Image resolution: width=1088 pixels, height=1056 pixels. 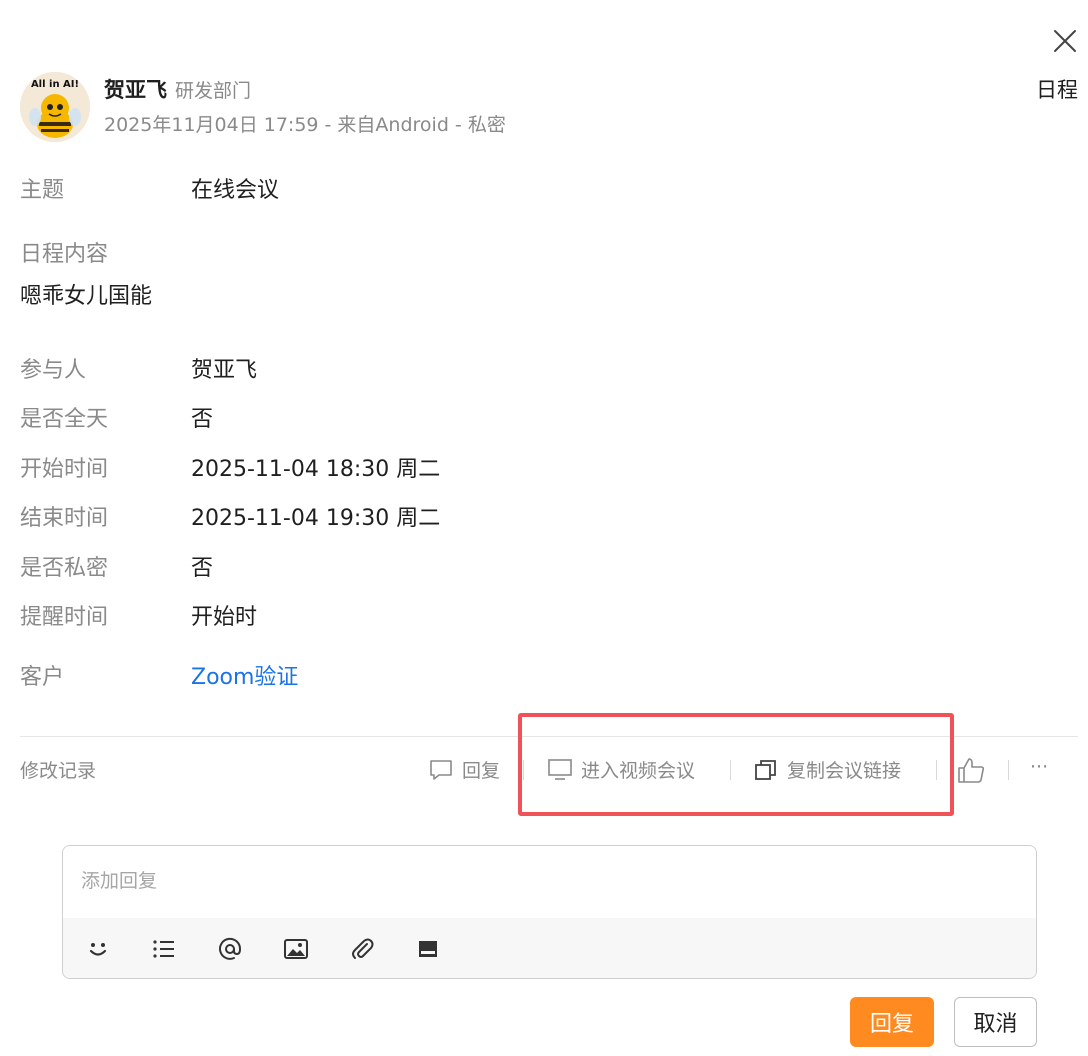 I want to click on detail-value: 开始时, so click(x=224, y=617).